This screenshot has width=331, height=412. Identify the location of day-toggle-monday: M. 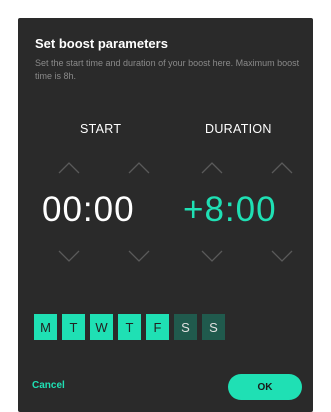
(45, 327).